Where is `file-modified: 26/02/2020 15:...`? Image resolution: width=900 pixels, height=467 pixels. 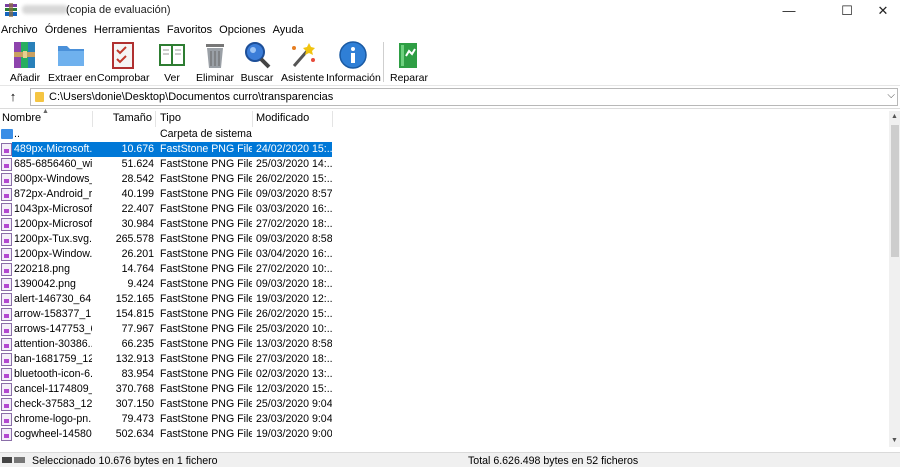
file-modified: 26/02/2020 15:... is located at coordinates (294, 314).